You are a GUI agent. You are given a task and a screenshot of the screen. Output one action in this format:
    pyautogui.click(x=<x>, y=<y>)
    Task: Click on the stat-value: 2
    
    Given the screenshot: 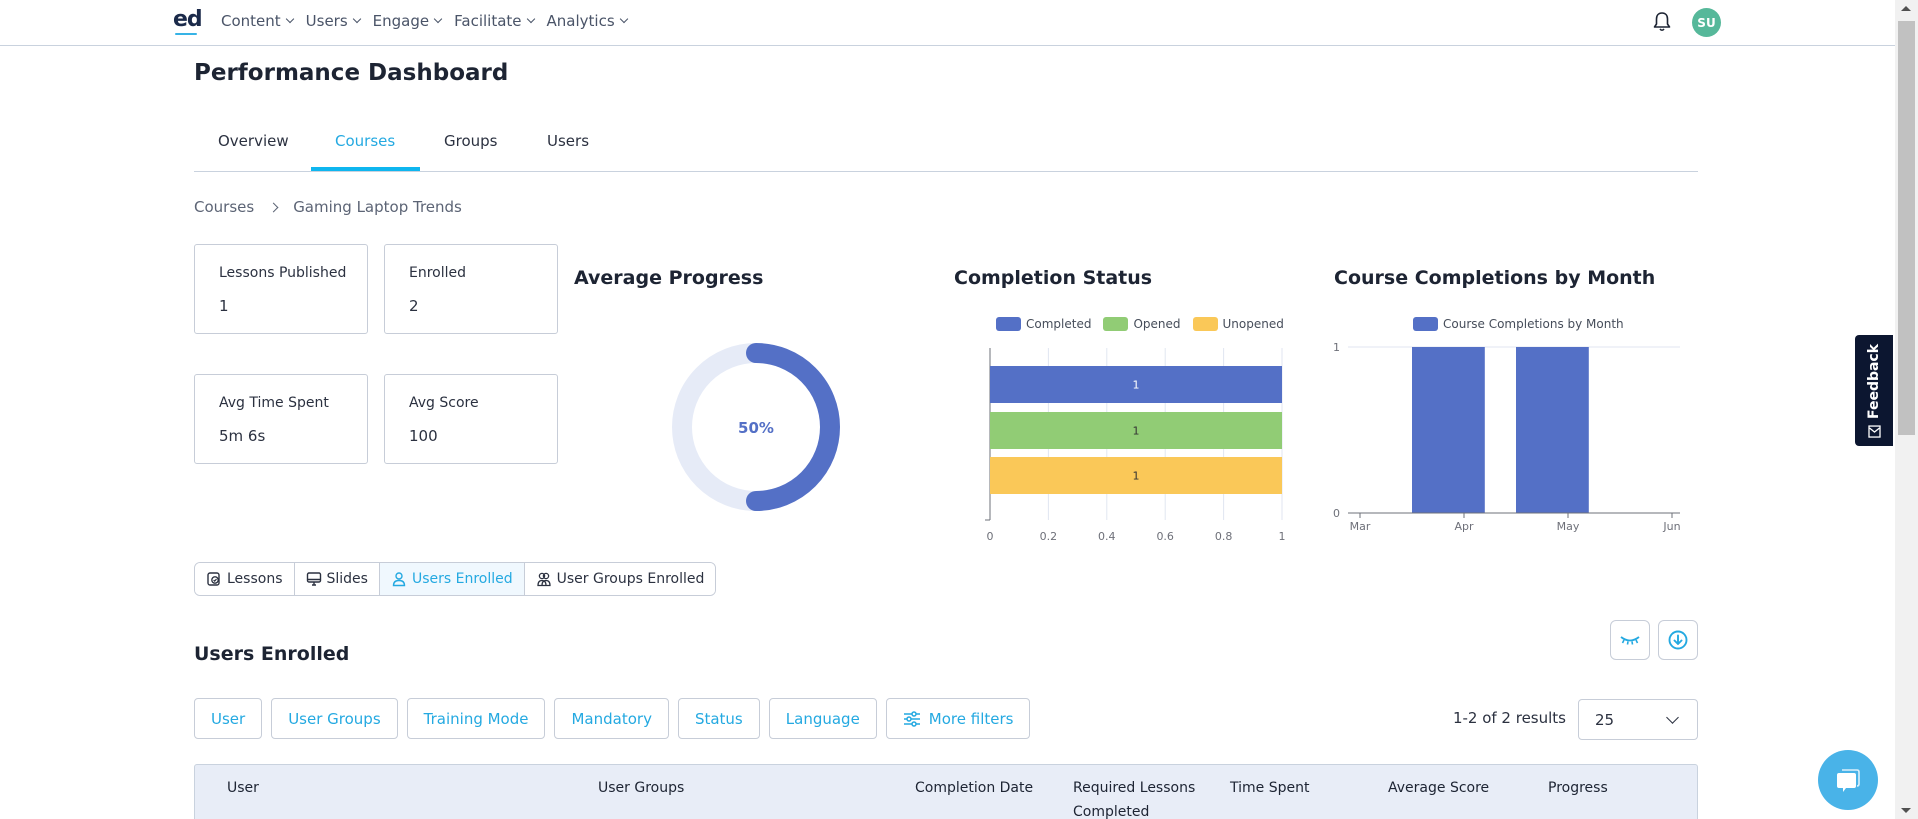 What is the action you would take?
    pyautogui.click(x=414, y=306)
    